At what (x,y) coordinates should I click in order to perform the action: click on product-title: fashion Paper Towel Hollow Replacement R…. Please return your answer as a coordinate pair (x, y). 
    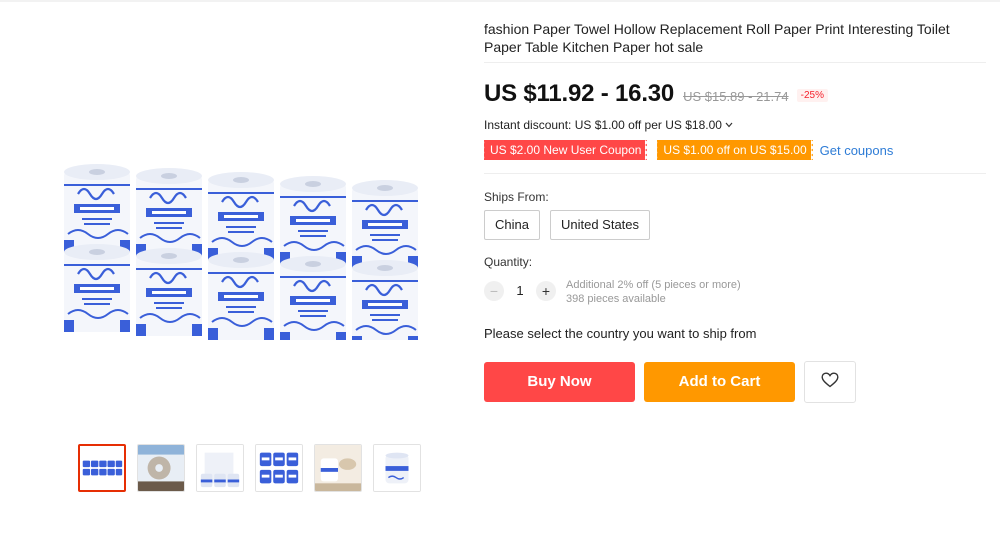
    Looking at the image, I should click on (717, 38).